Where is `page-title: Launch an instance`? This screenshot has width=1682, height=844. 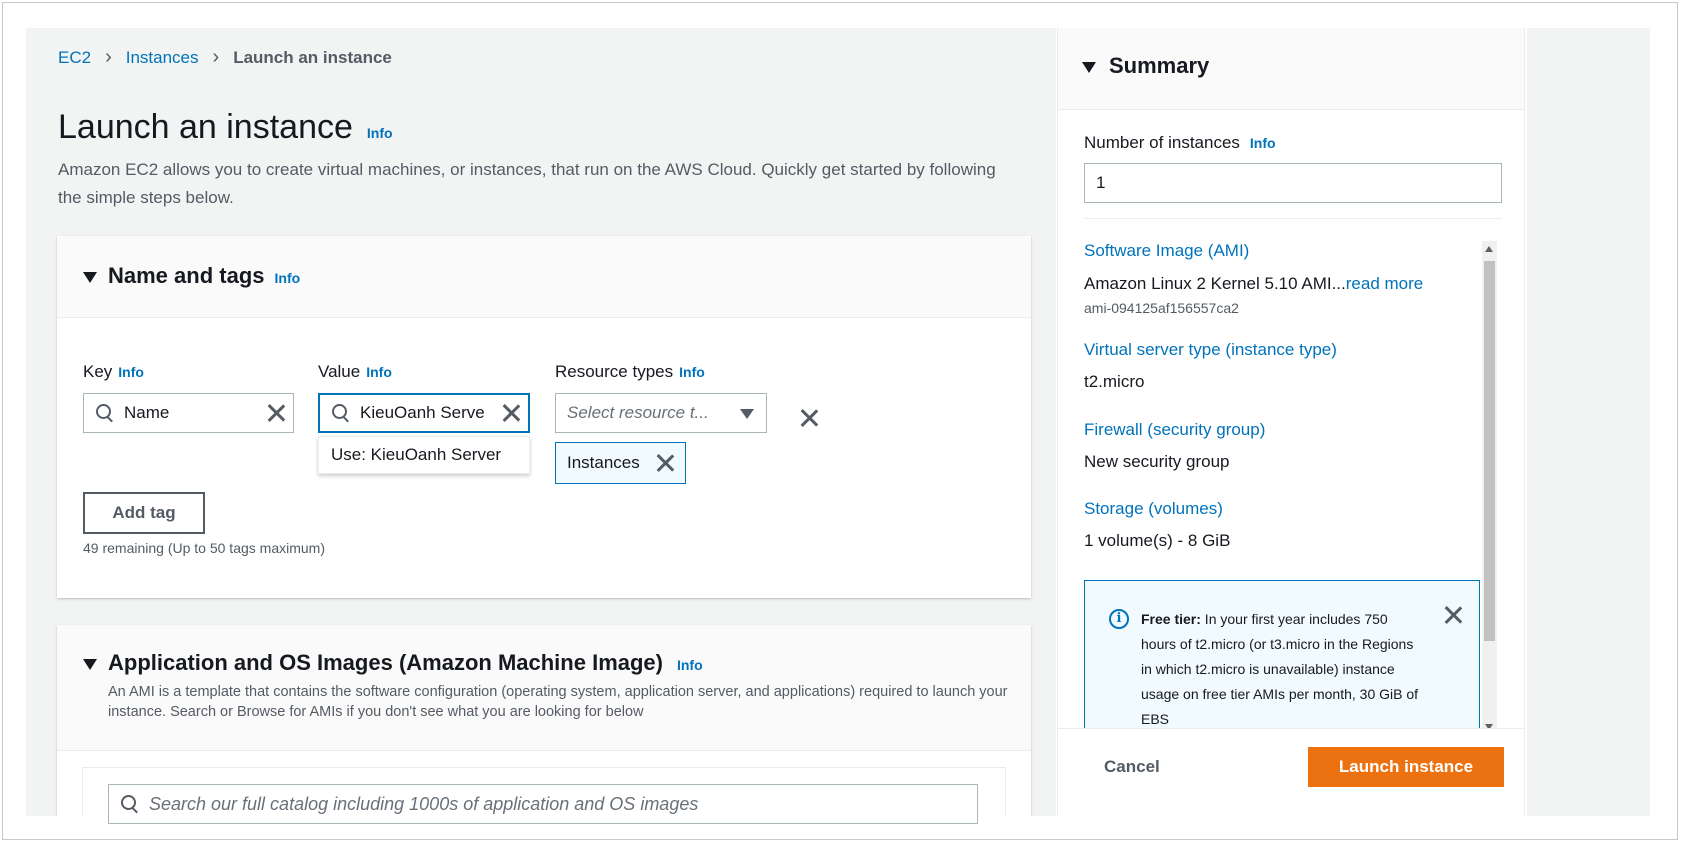
page-title: Launch an instance is located at coordinates (205, 127).